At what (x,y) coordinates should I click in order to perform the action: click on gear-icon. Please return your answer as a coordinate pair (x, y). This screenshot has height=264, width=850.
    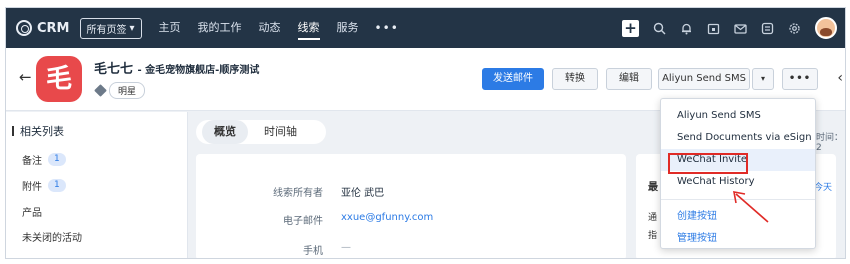
    Looking at the image, I should click on (794, 28).